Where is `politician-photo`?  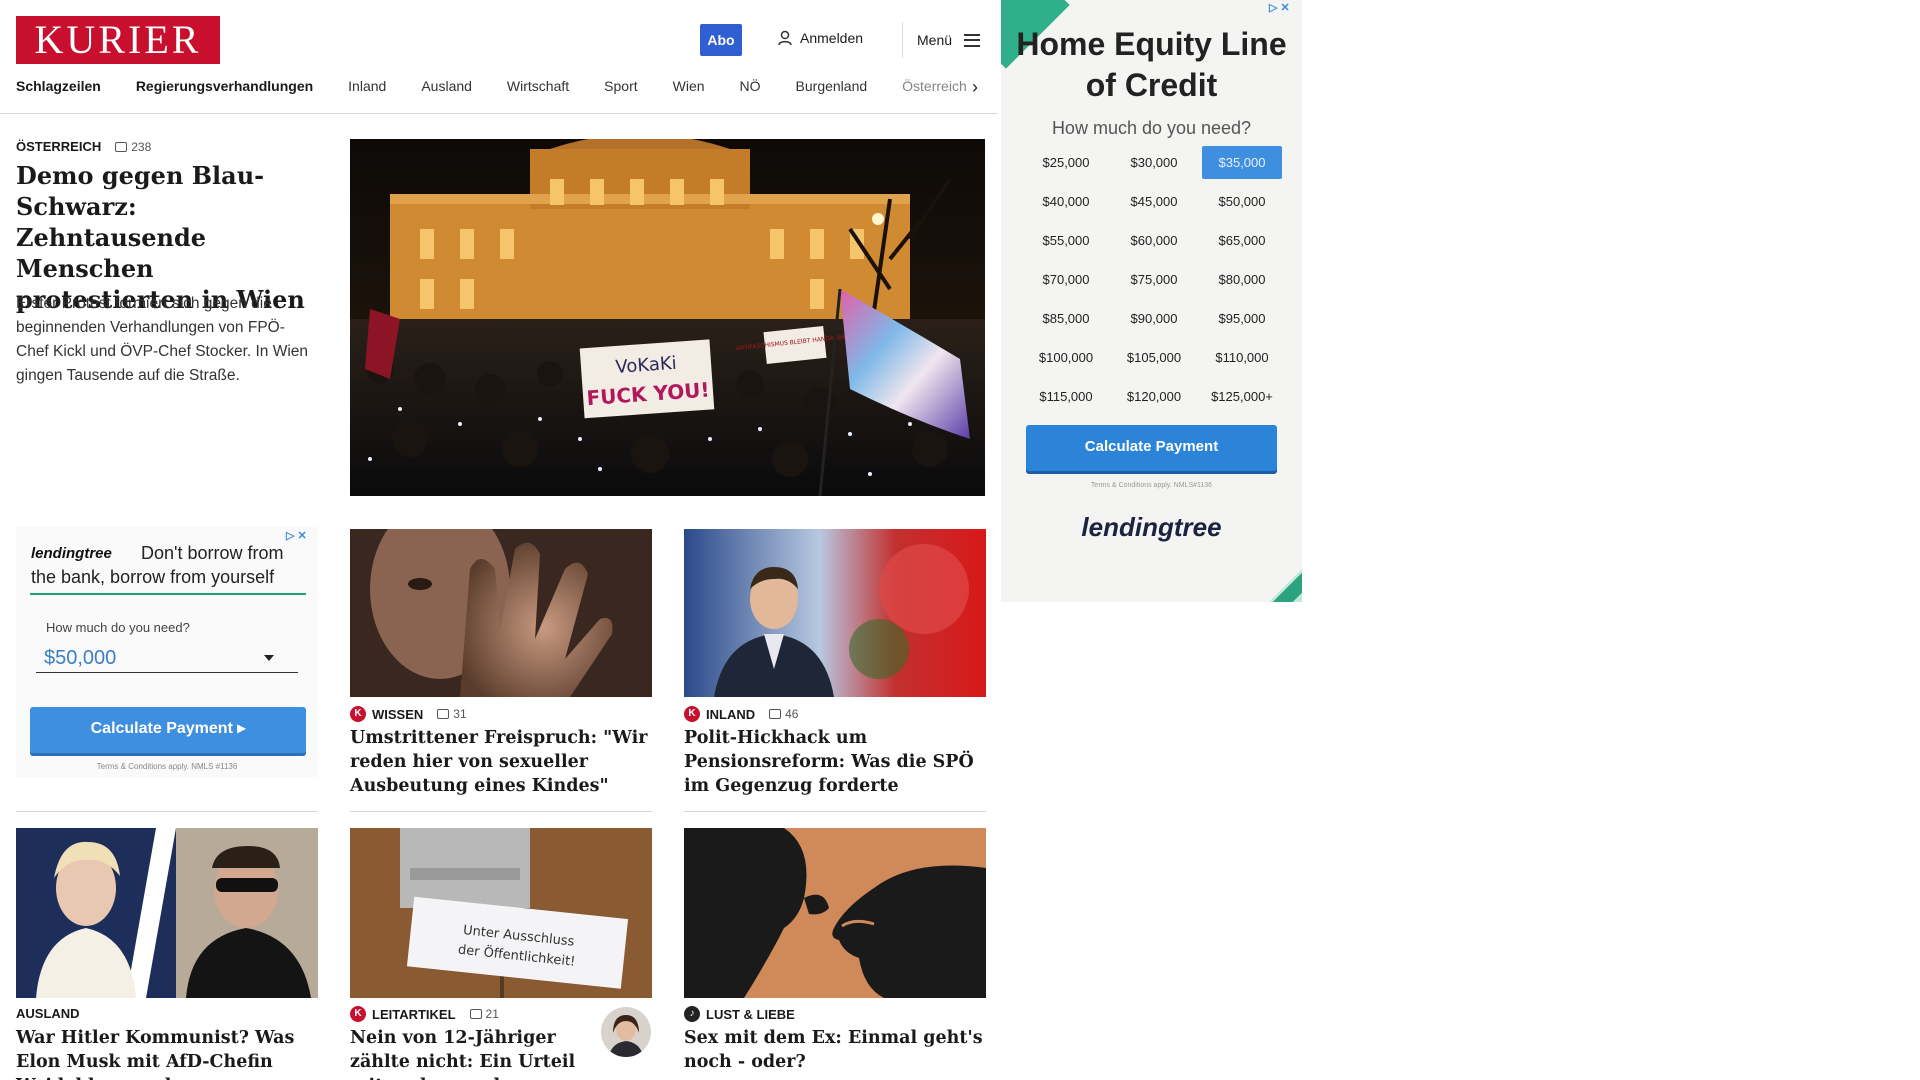
politician-photo is located at coordinates (835, 613).